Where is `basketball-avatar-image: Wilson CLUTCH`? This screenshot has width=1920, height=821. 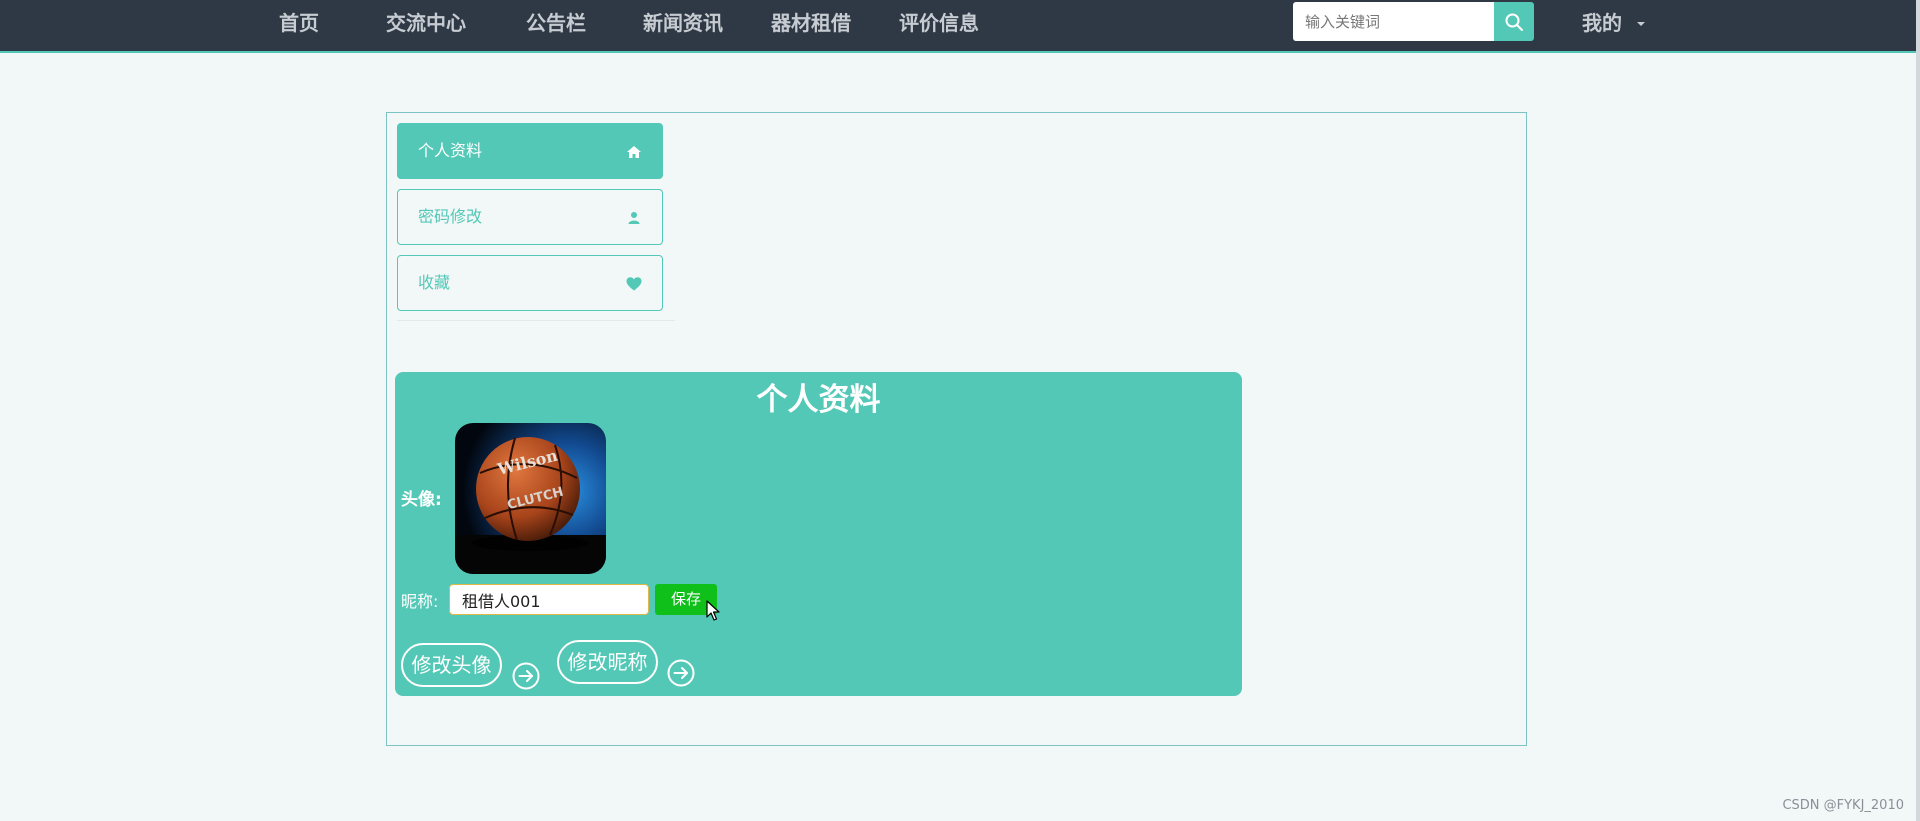 basketball-avatar-image: Wilson CLUTCH is located at coordinates (530, 498).